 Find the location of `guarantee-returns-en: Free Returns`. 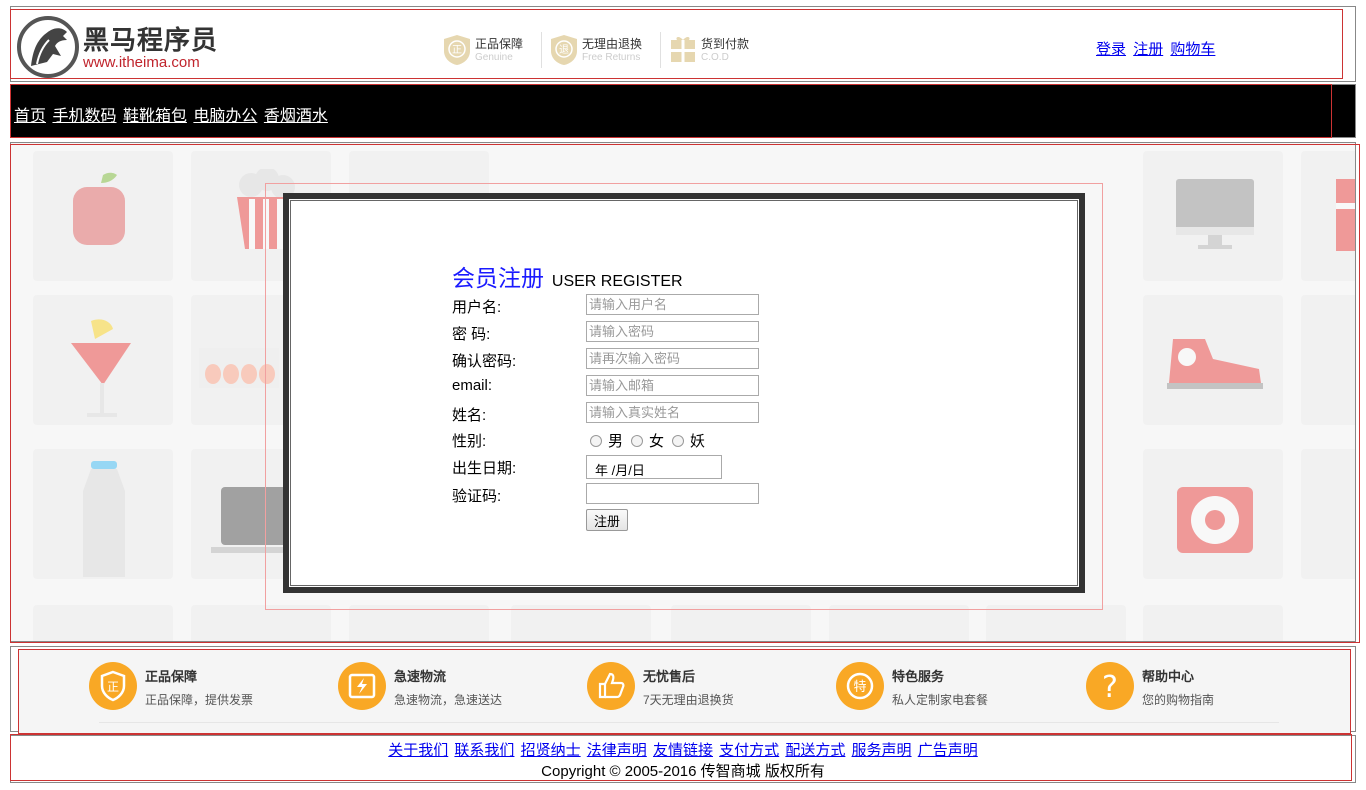

guarantee-returns-en: Free Returns is located at coordinates (611, 57).